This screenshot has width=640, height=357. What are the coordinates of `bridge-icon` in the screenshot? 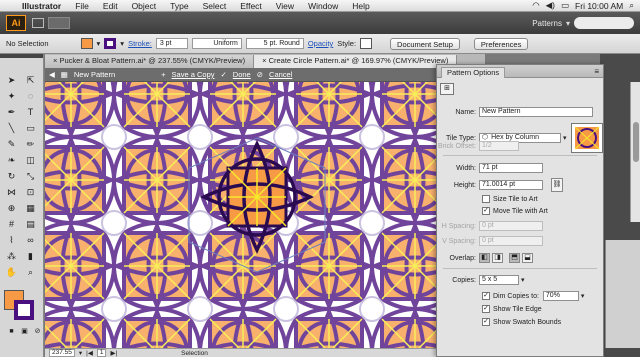 It's located at (38, 23).